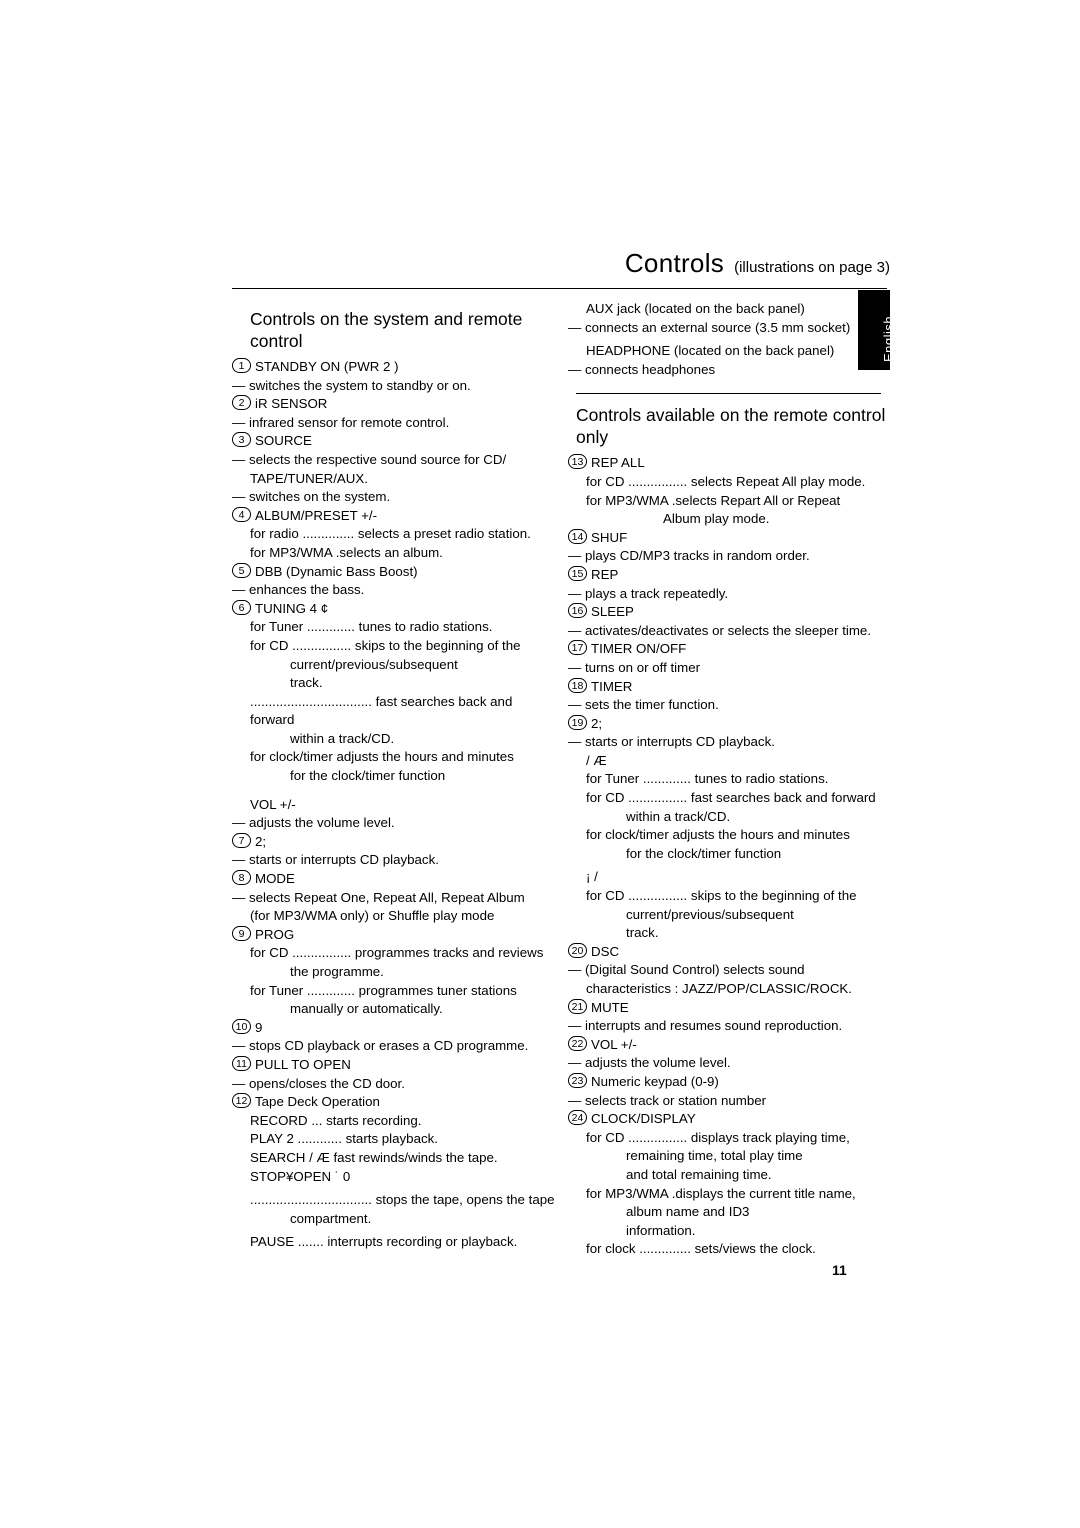 The image size is (1080, 1528). What do you see at coordinates (733, 1082) in the screenshot?
I see `control-entry: 23 Numeric keypad (0-9)` at bounding box center [733, 1082].